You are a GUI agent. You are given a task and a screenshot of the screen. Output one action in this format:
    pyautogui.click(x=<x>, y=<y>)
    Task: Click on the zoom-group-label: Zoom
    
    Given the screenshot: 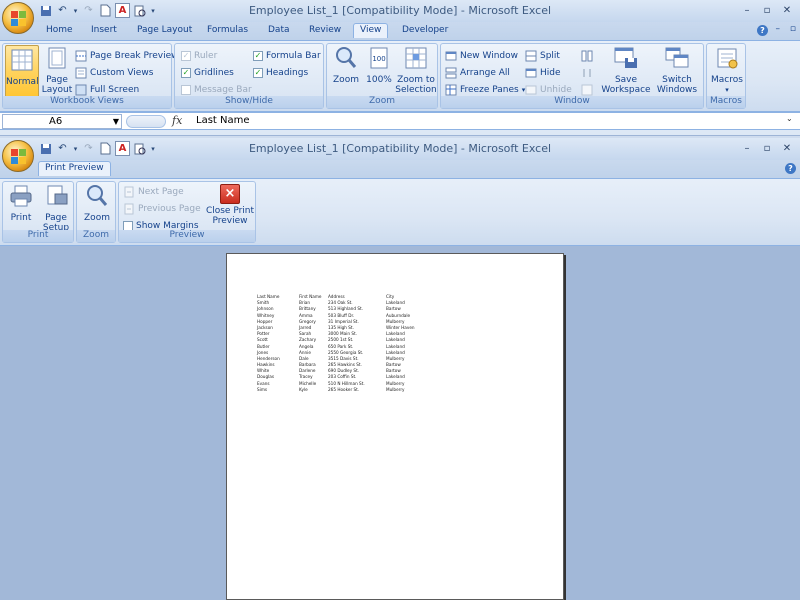 What is the action you would take?
    pyautogui.click(x=382, y=102)
    